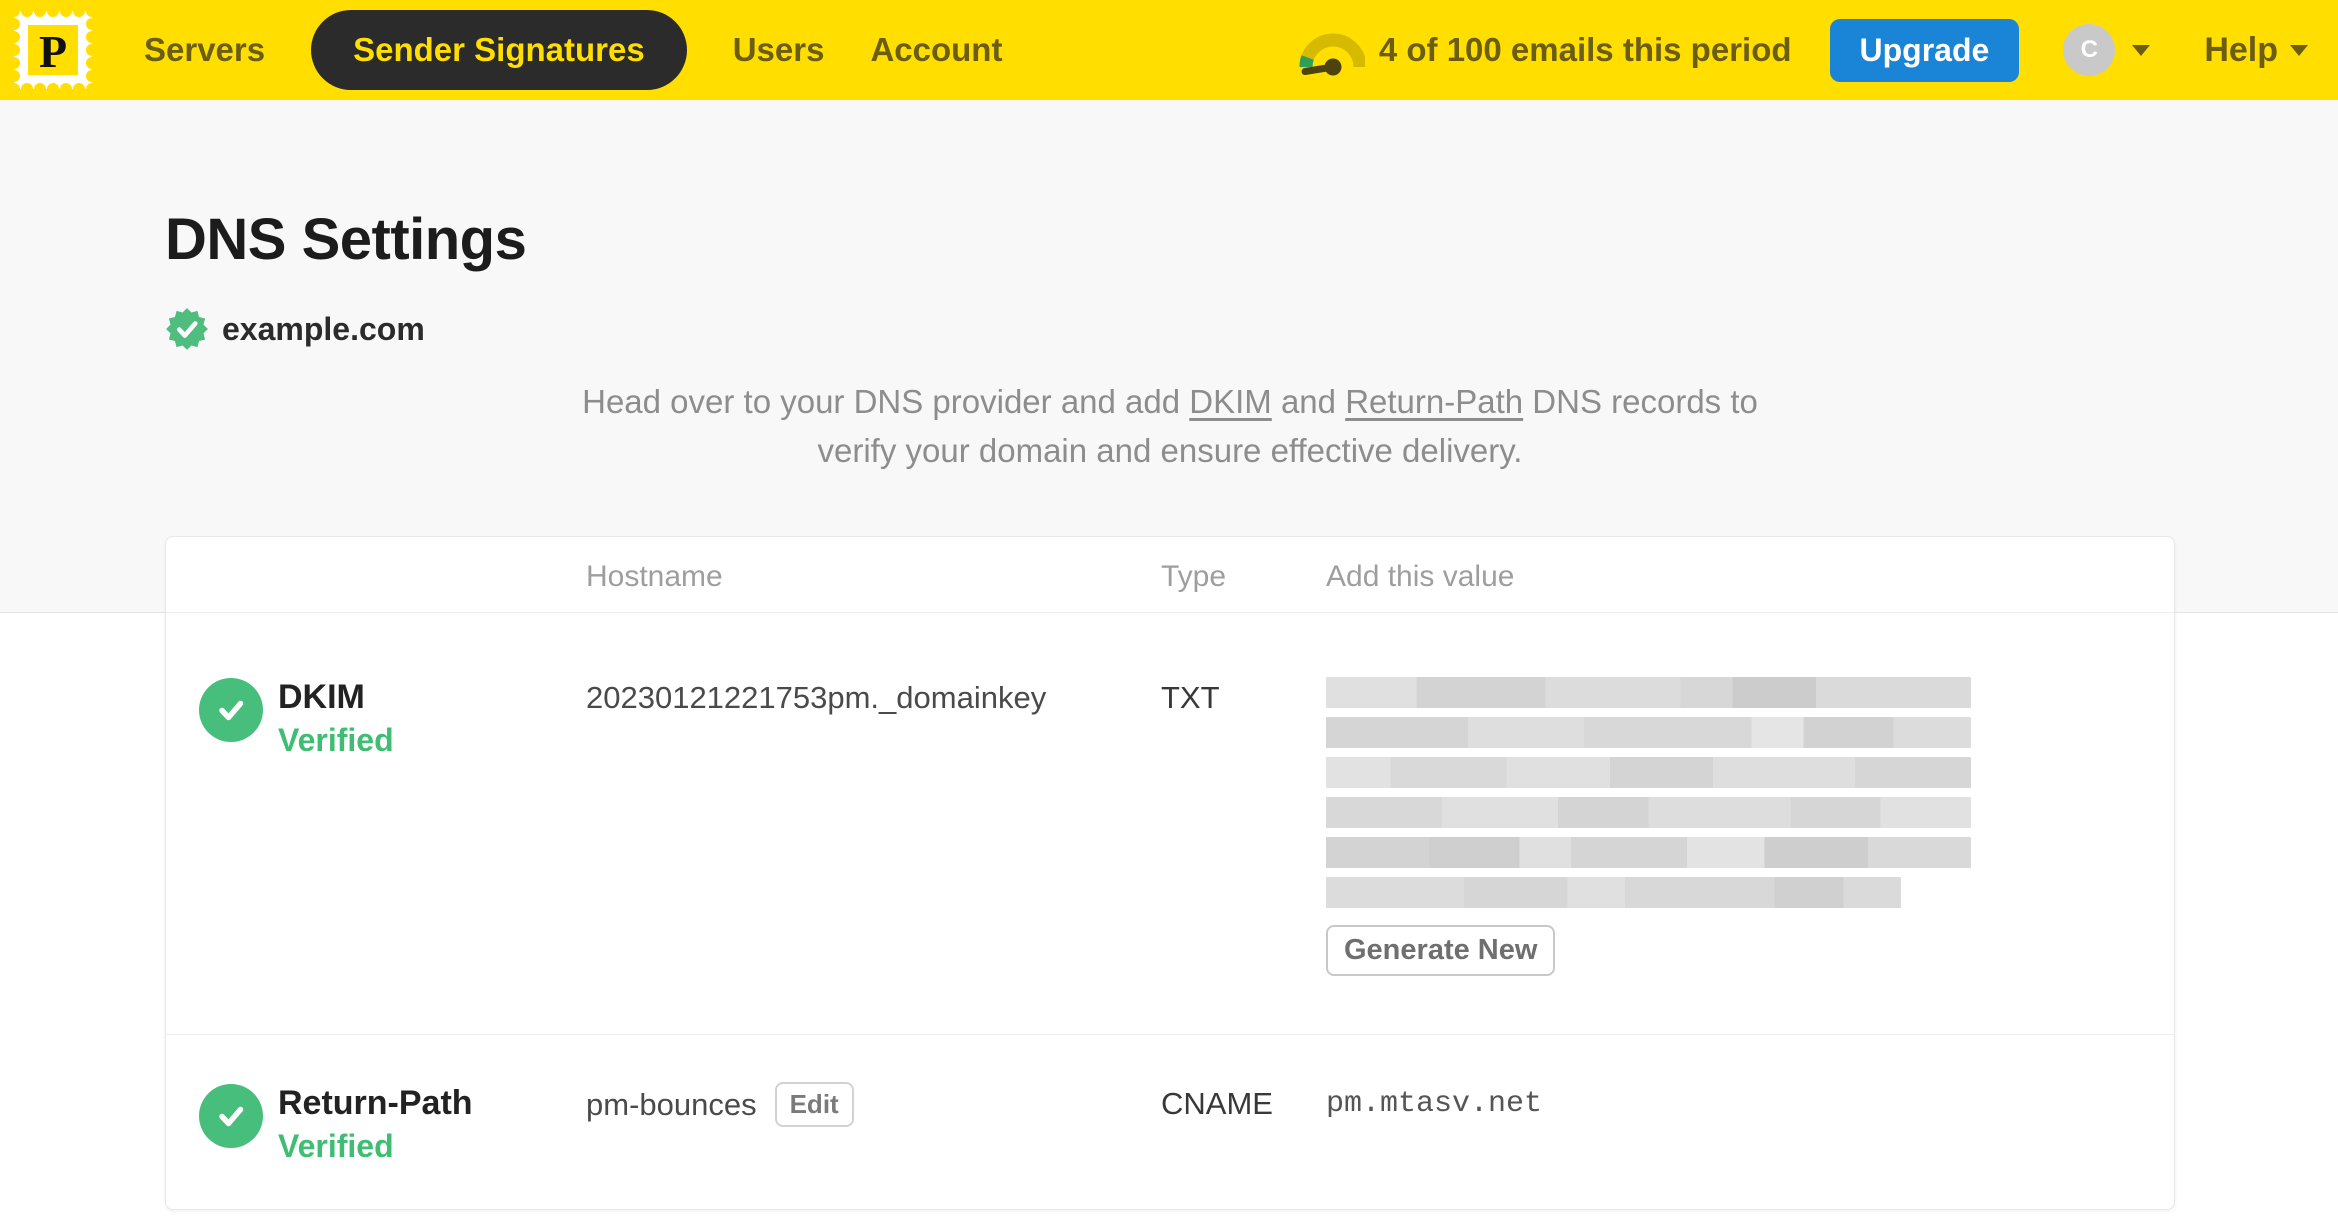  Describe the element at coordinates (1308, 401) in the screenshot. I see `desc-text: and` at that location.